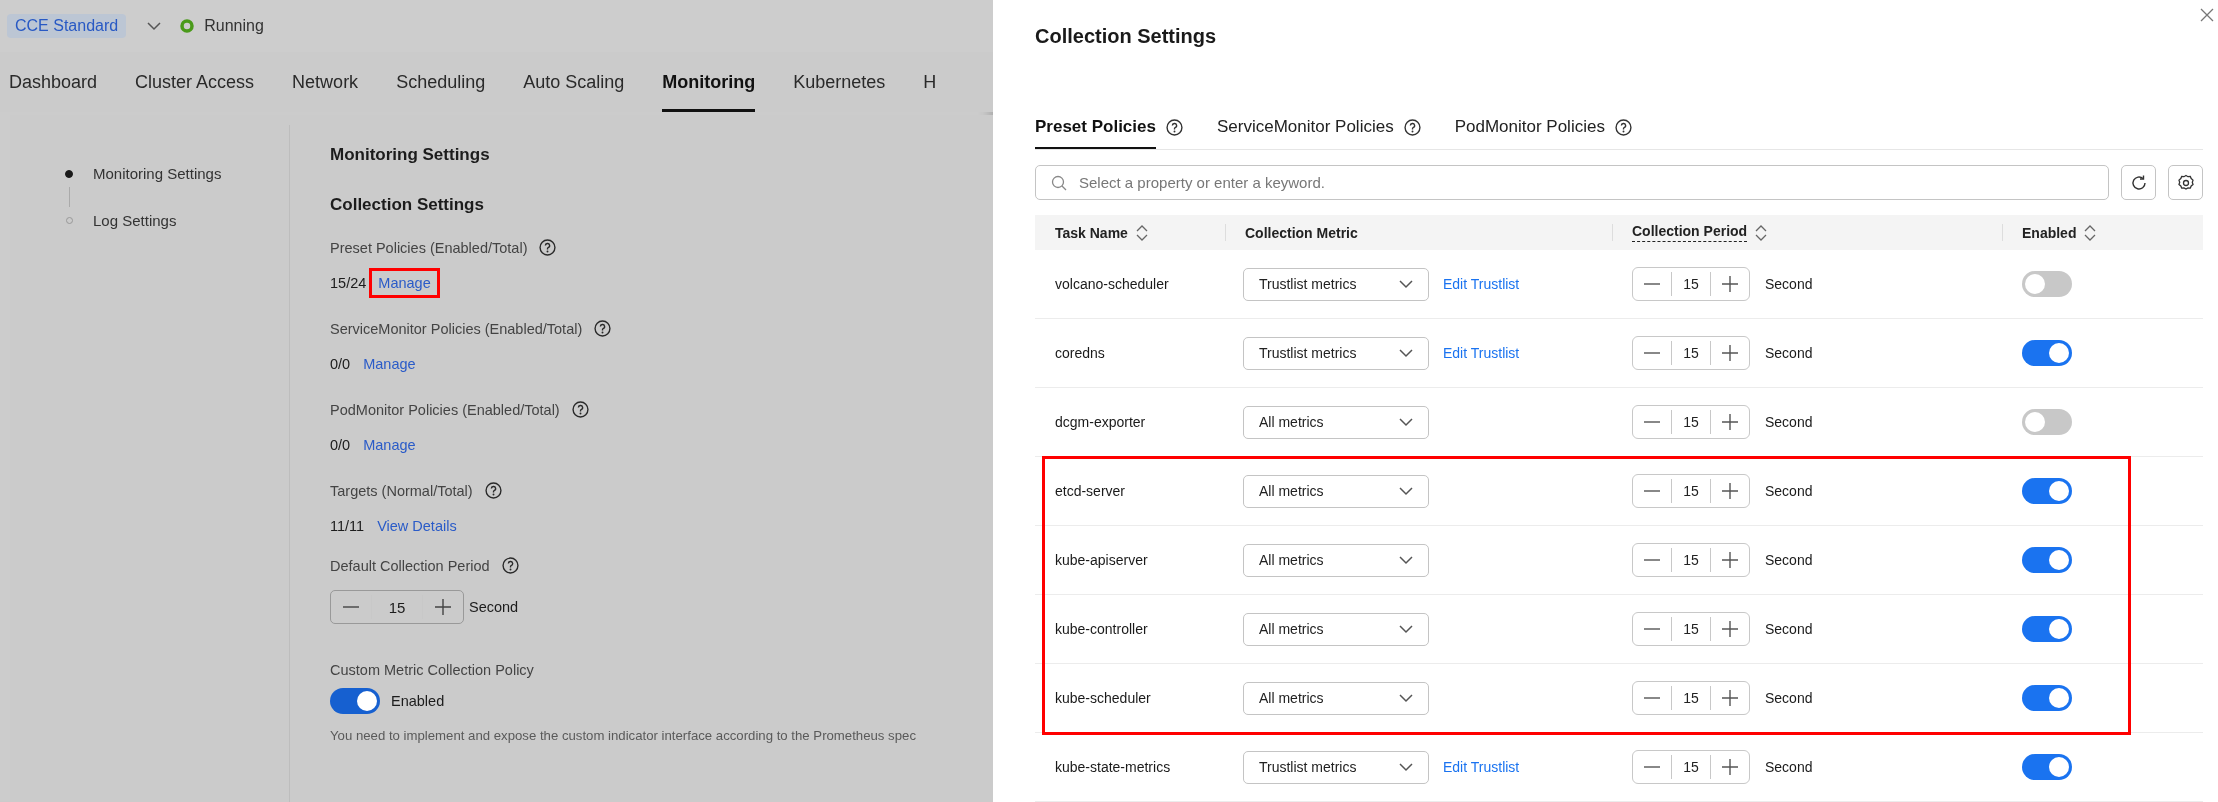 This screenshot has width=2218, height=802. I want to click on search-input: Select a property or enter a keyword., so click(1592, 182).